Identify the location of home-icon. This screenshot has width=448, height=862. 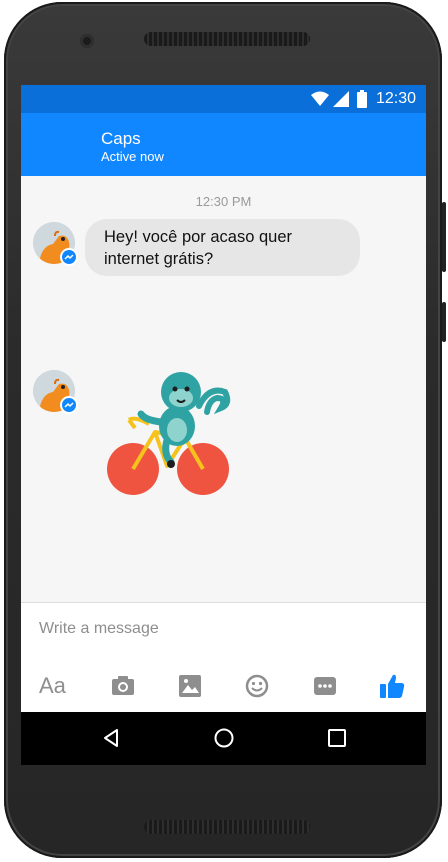
(224, 738).